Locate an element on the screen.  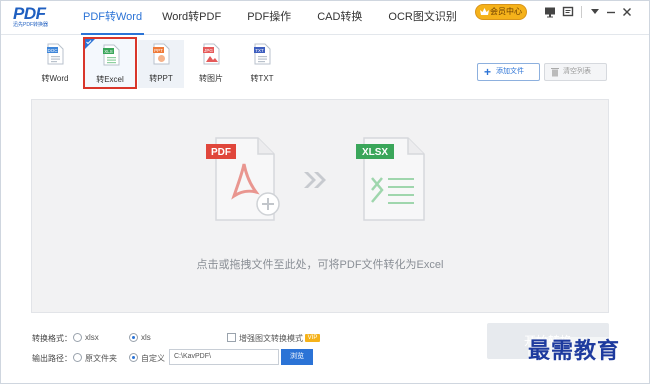
pdf-to-excel-illustration: PDF XLSX is located at coordinates (315, 179).